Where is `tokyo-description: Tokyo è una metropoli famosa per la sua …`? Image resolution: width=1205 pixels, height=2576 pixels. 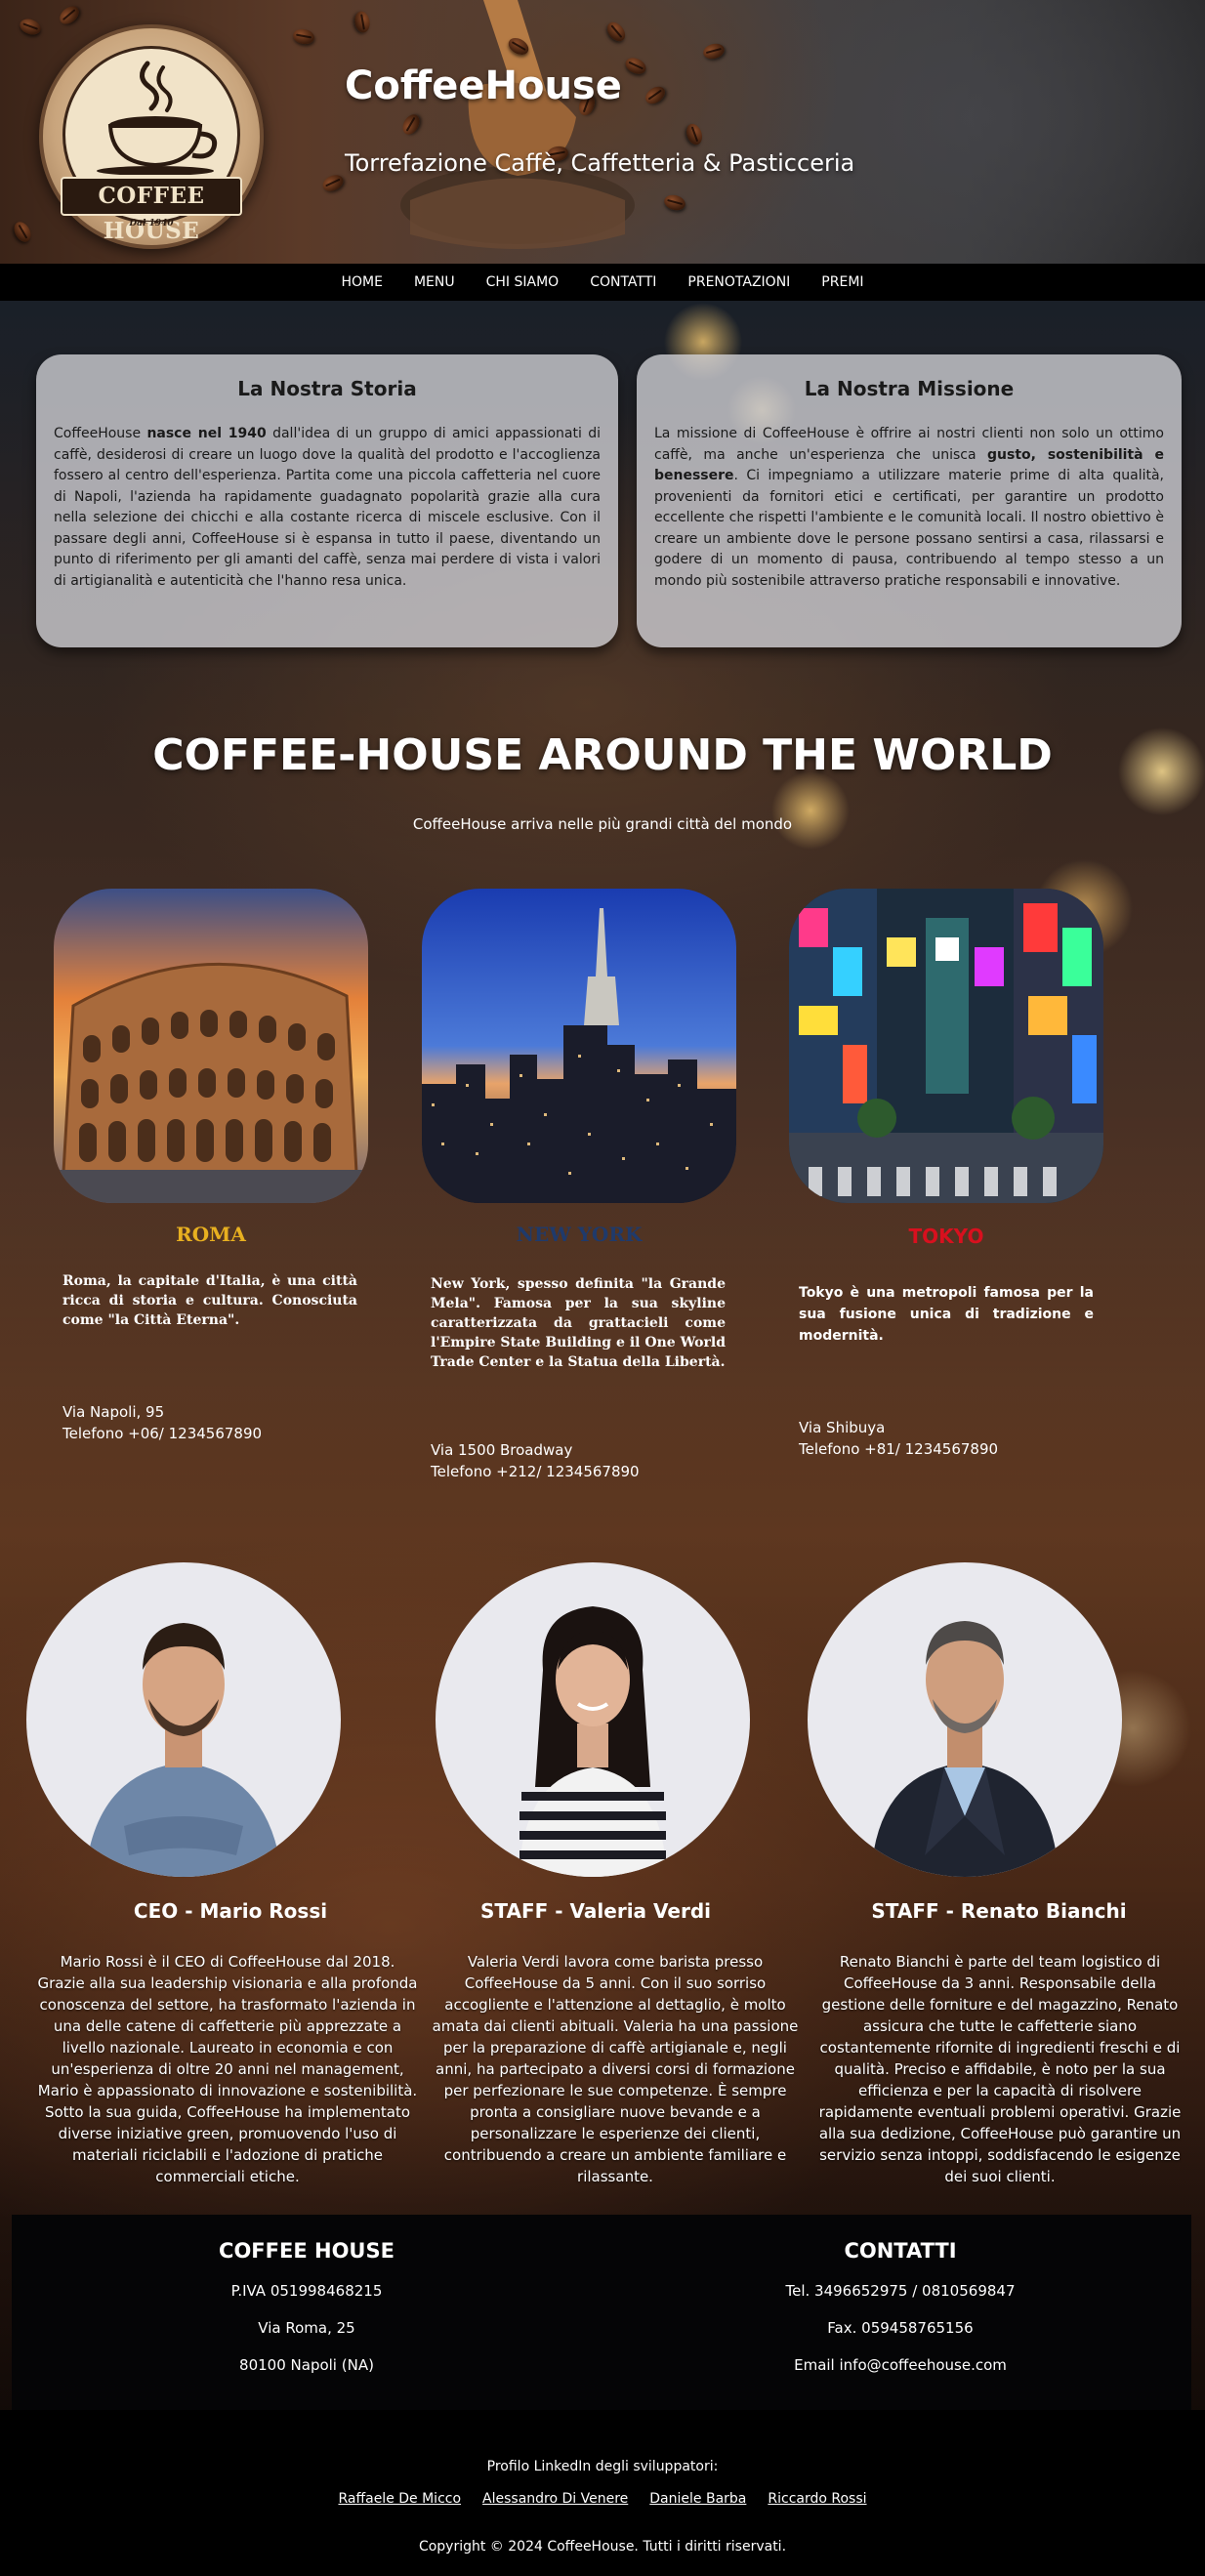 tokyo-description: Tokyo è una metropoli famosa per la sua … is located at coordinates (946, 1314).